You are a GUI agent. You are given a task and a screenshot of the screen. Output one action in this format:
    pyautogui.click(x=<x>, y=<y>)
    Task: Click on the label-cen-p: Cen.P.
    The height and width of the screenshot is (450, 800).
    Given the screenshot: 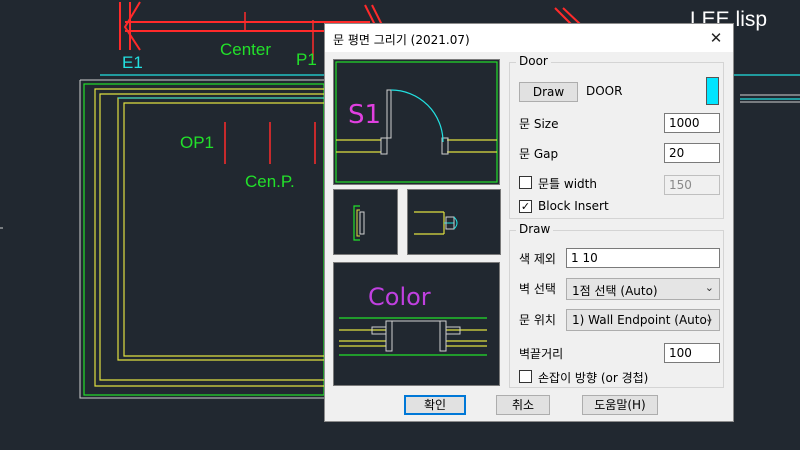 What is the action you would take?
    pyautogui.click(x=270, y=181)
    